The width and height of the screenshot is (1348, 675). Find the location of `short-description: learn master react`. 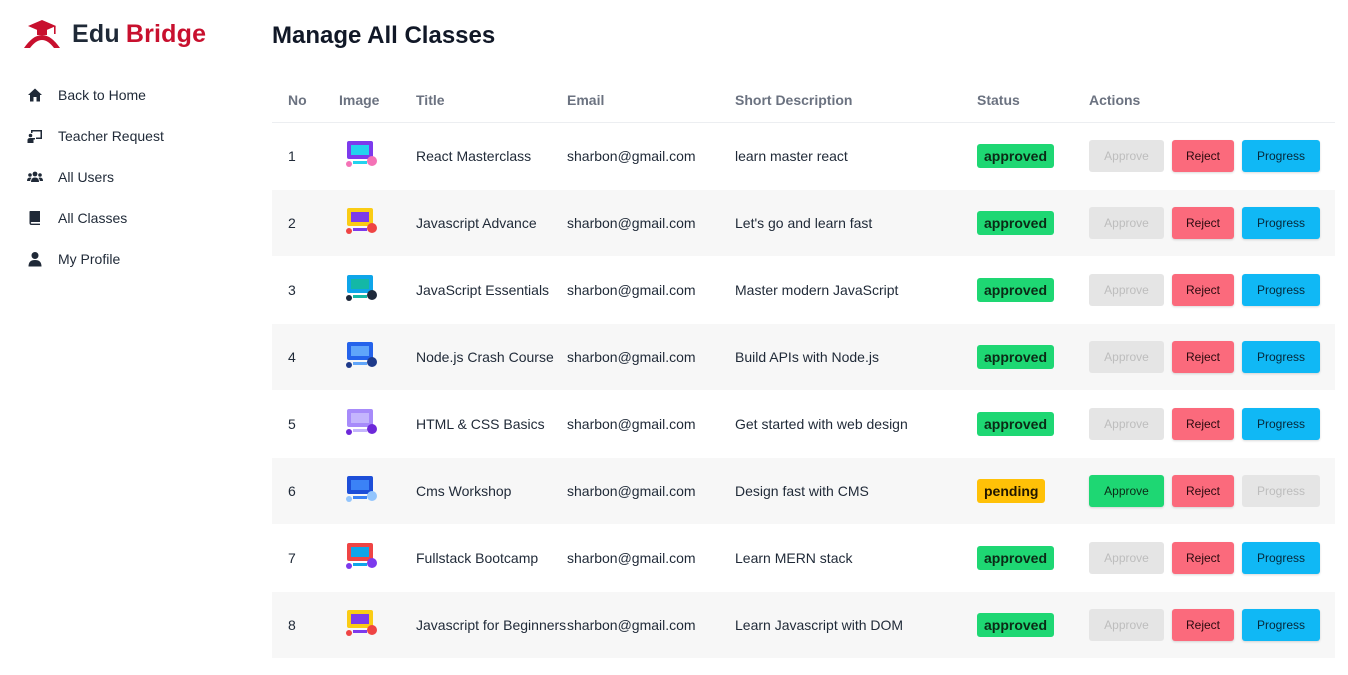

short-description: learn master react is located at coordinates (791, 155).